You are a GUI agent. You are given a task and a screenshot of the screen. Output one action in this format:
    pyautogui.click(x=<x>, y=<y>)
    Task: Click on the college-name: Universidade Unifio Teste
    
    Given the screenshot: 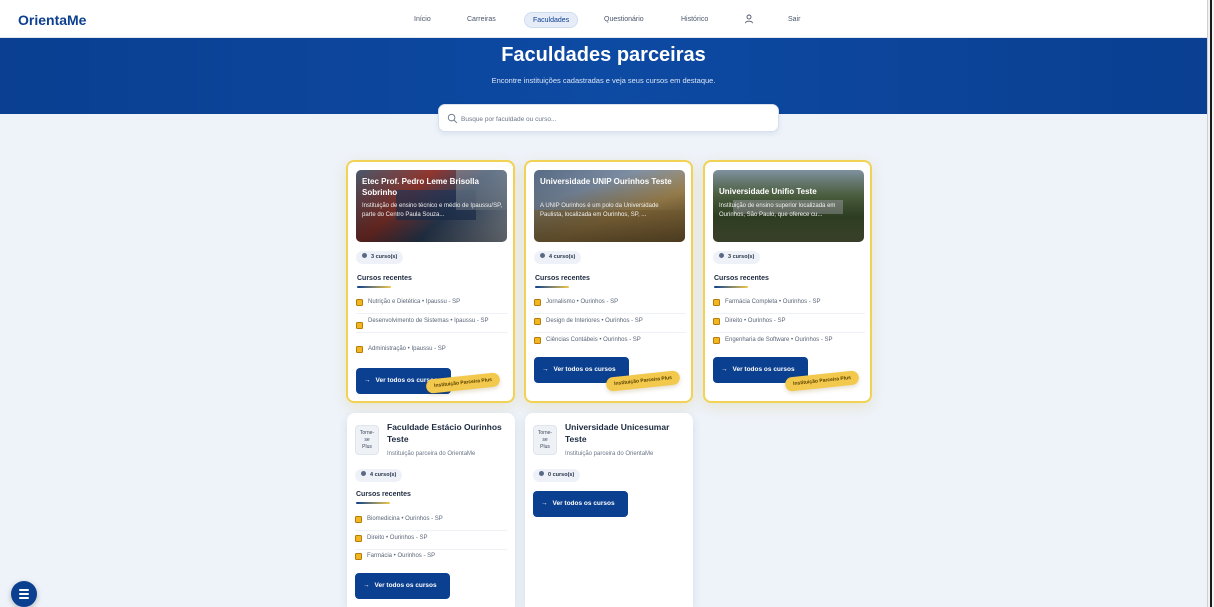 What is the action you would take?
    pyautogui.click(x=768, y=191)
    